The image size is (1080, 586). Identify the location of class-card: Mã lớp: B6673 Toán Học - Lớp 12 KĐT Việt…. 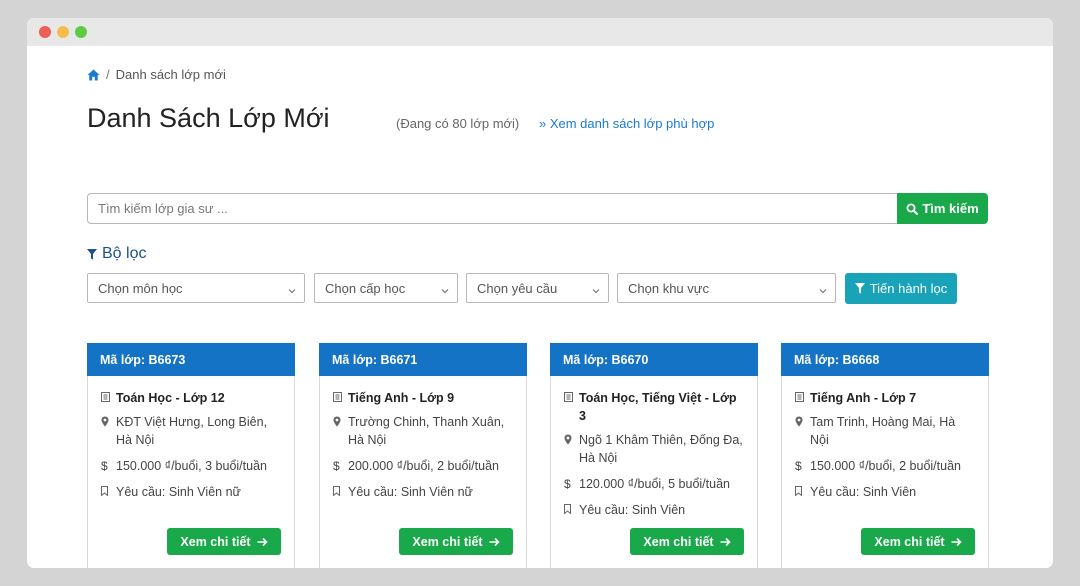
(191, 455).